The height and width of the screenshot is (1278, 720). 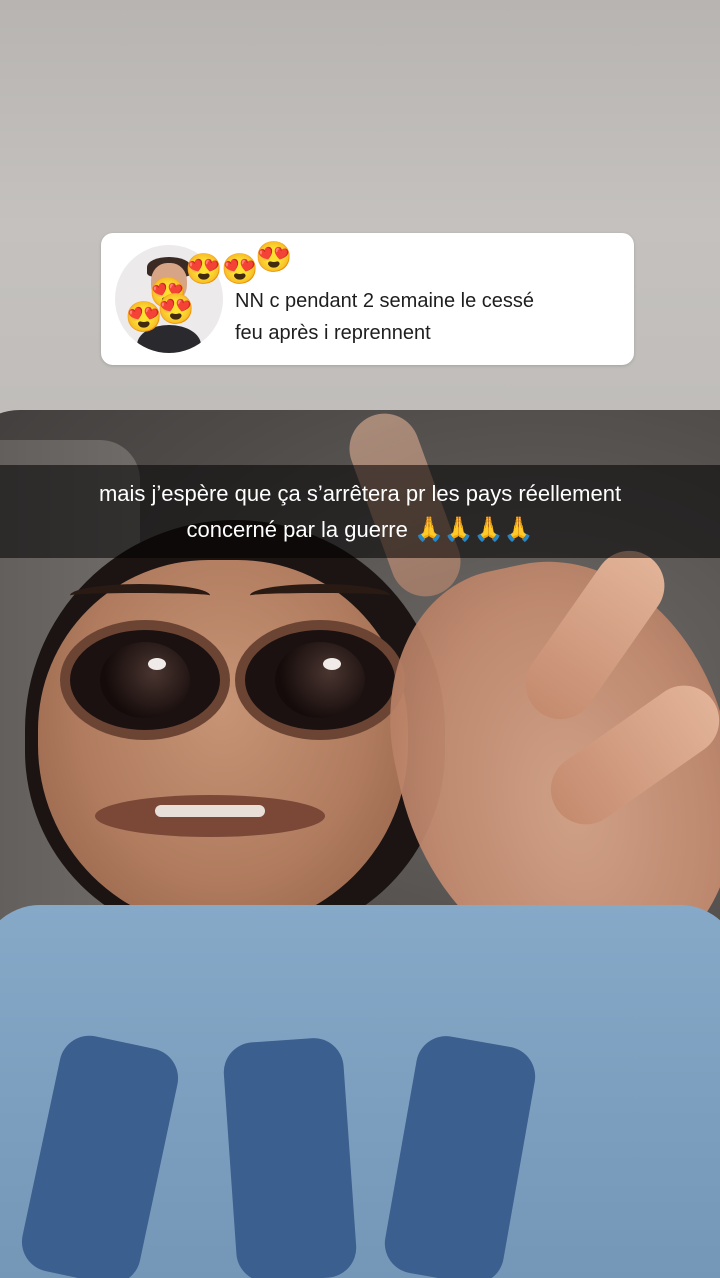 What do you see at coordinates (332, 664) in the screenshot?
I see `right-eye-glint` at bounding box center [332, 664].